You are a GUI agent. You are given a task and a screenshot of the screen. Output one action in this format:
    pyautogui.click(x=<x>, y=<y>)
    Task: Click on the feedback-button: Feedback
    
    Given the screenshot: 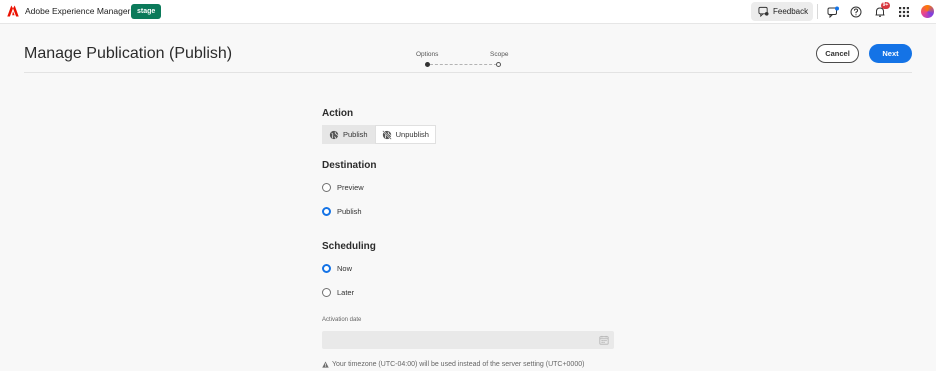 What is the action you would take?
    pyautogui.click(x=782, y=11)
    